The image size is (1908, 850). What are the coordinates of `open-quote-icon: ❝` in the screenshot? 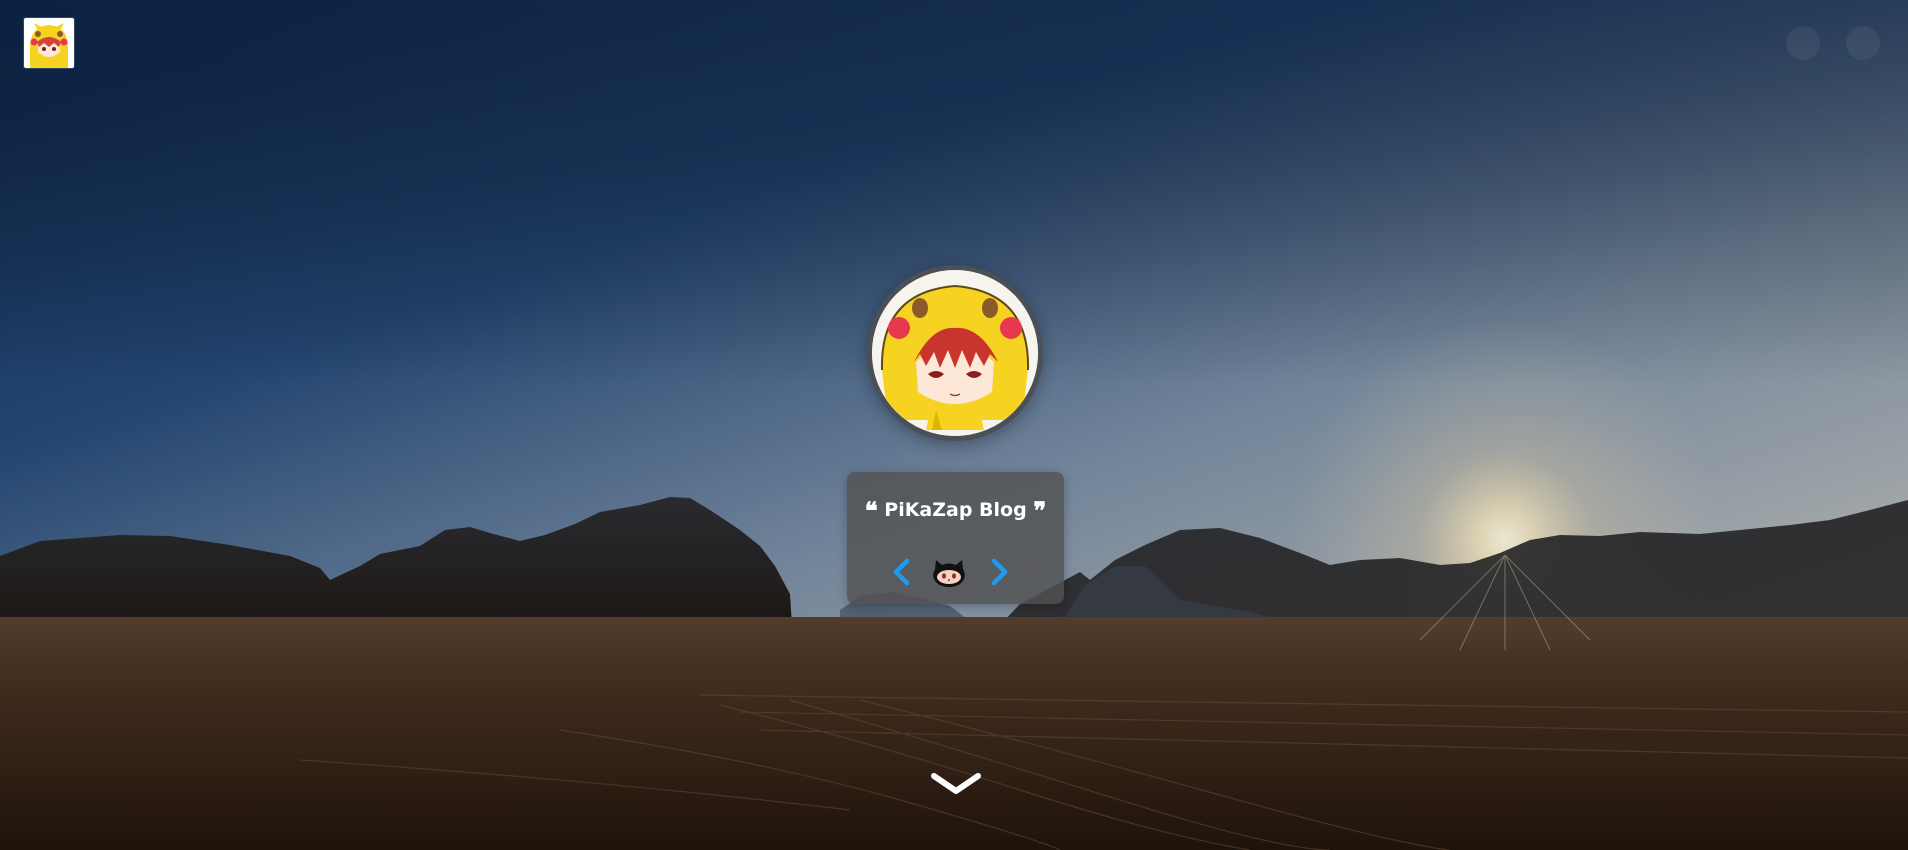 It's located at (871, 510).